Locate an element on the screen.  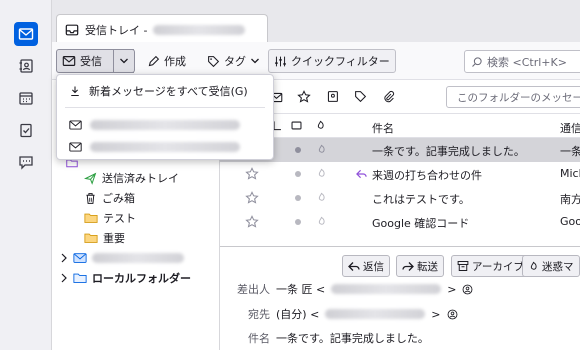
local-folders-label: ローカルフォルダー is located at coordinates (141, 278).